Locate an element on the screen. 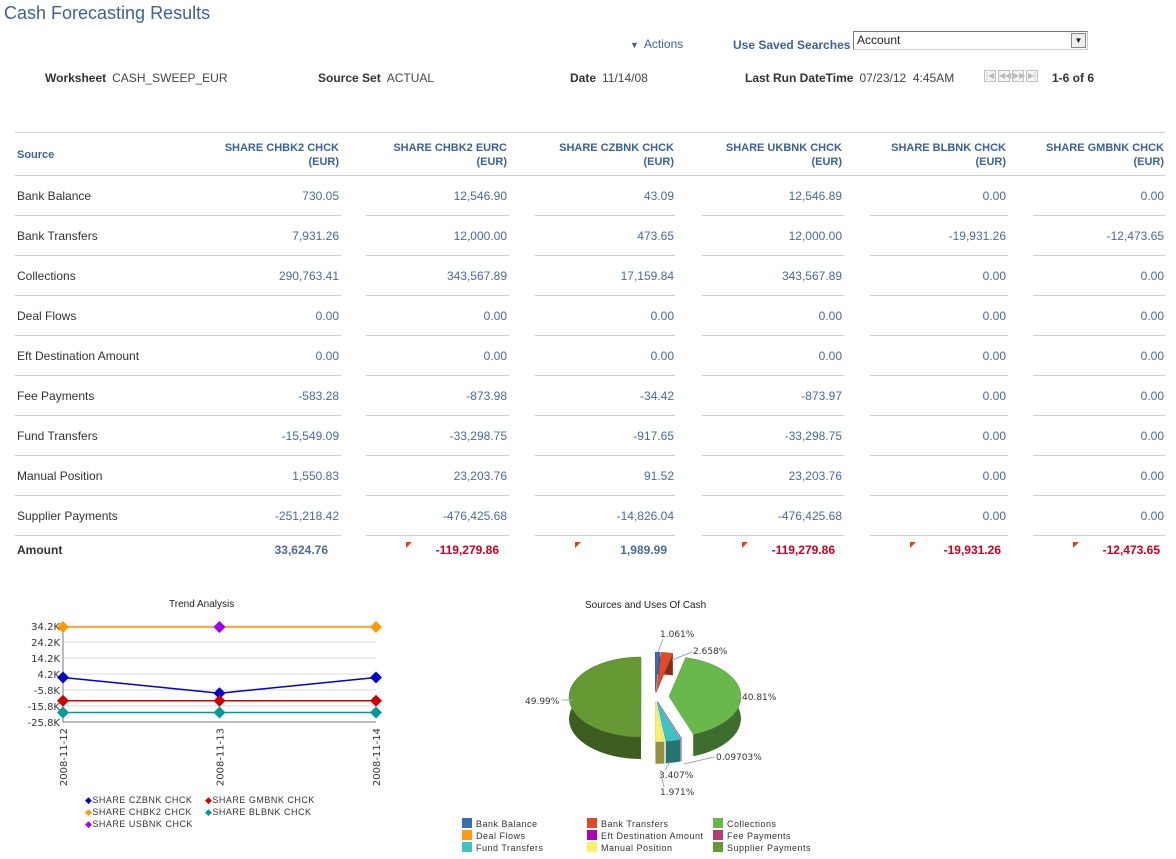  legend-label: SHARE USBNK CHCK is located at coordinates (142, 824).